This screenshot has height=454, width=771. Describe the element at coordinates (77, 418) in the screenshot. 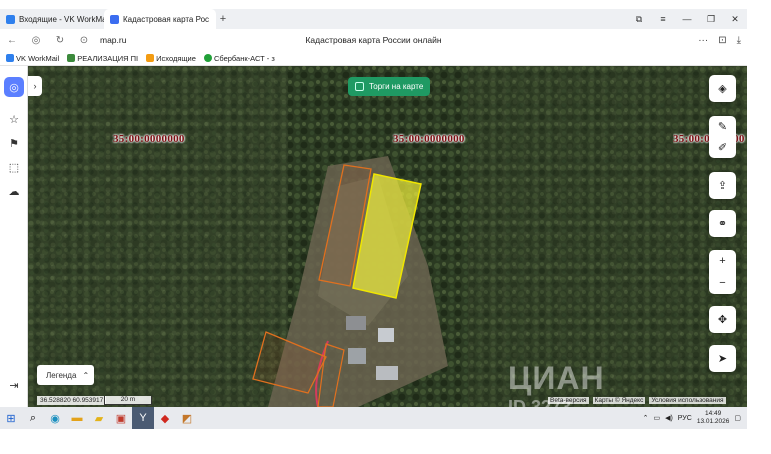

I see `explorer-icon: ▬` at that location.